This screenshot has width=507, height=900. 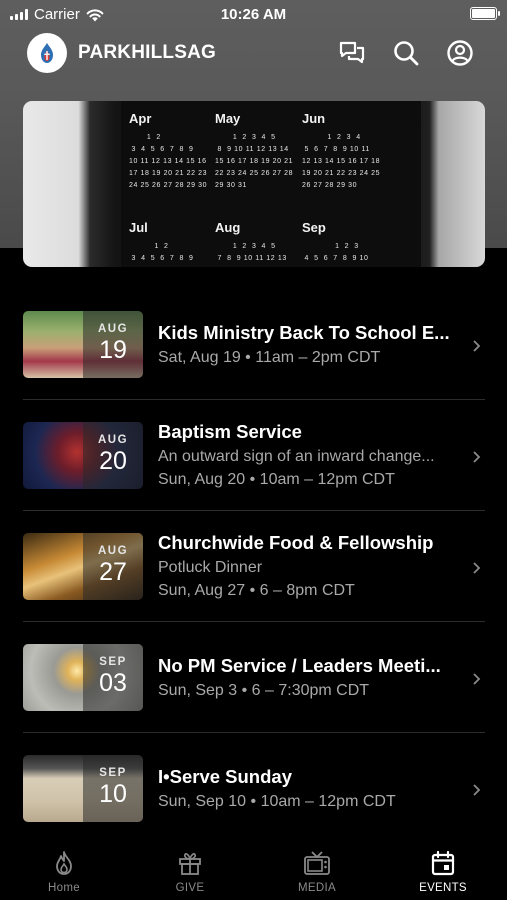 I want to click on event-thumbnail: AUG 19, so click(x=83, y=344).